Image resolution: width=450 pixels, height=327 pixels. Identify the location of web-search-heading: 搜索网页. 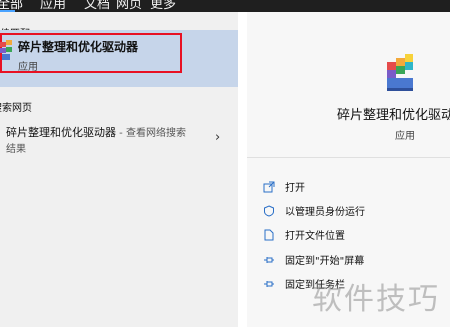
(16, 108).